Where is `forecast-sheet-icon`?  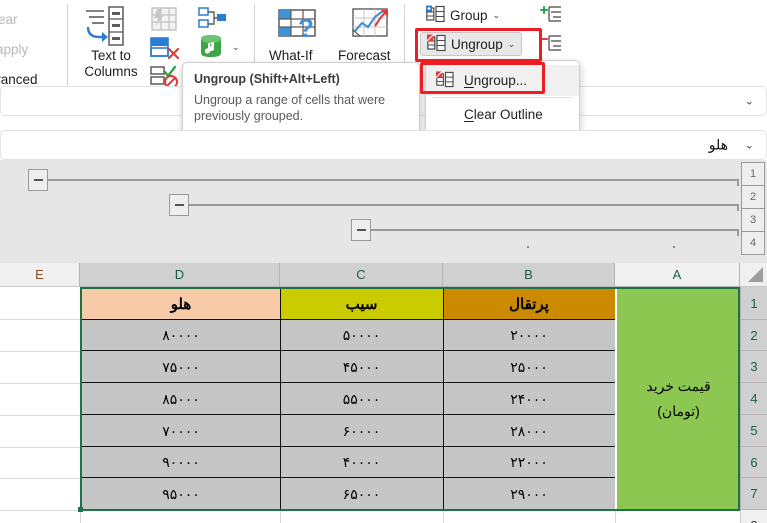
forecast-sheet-icon is located at coordinates (373, 28).